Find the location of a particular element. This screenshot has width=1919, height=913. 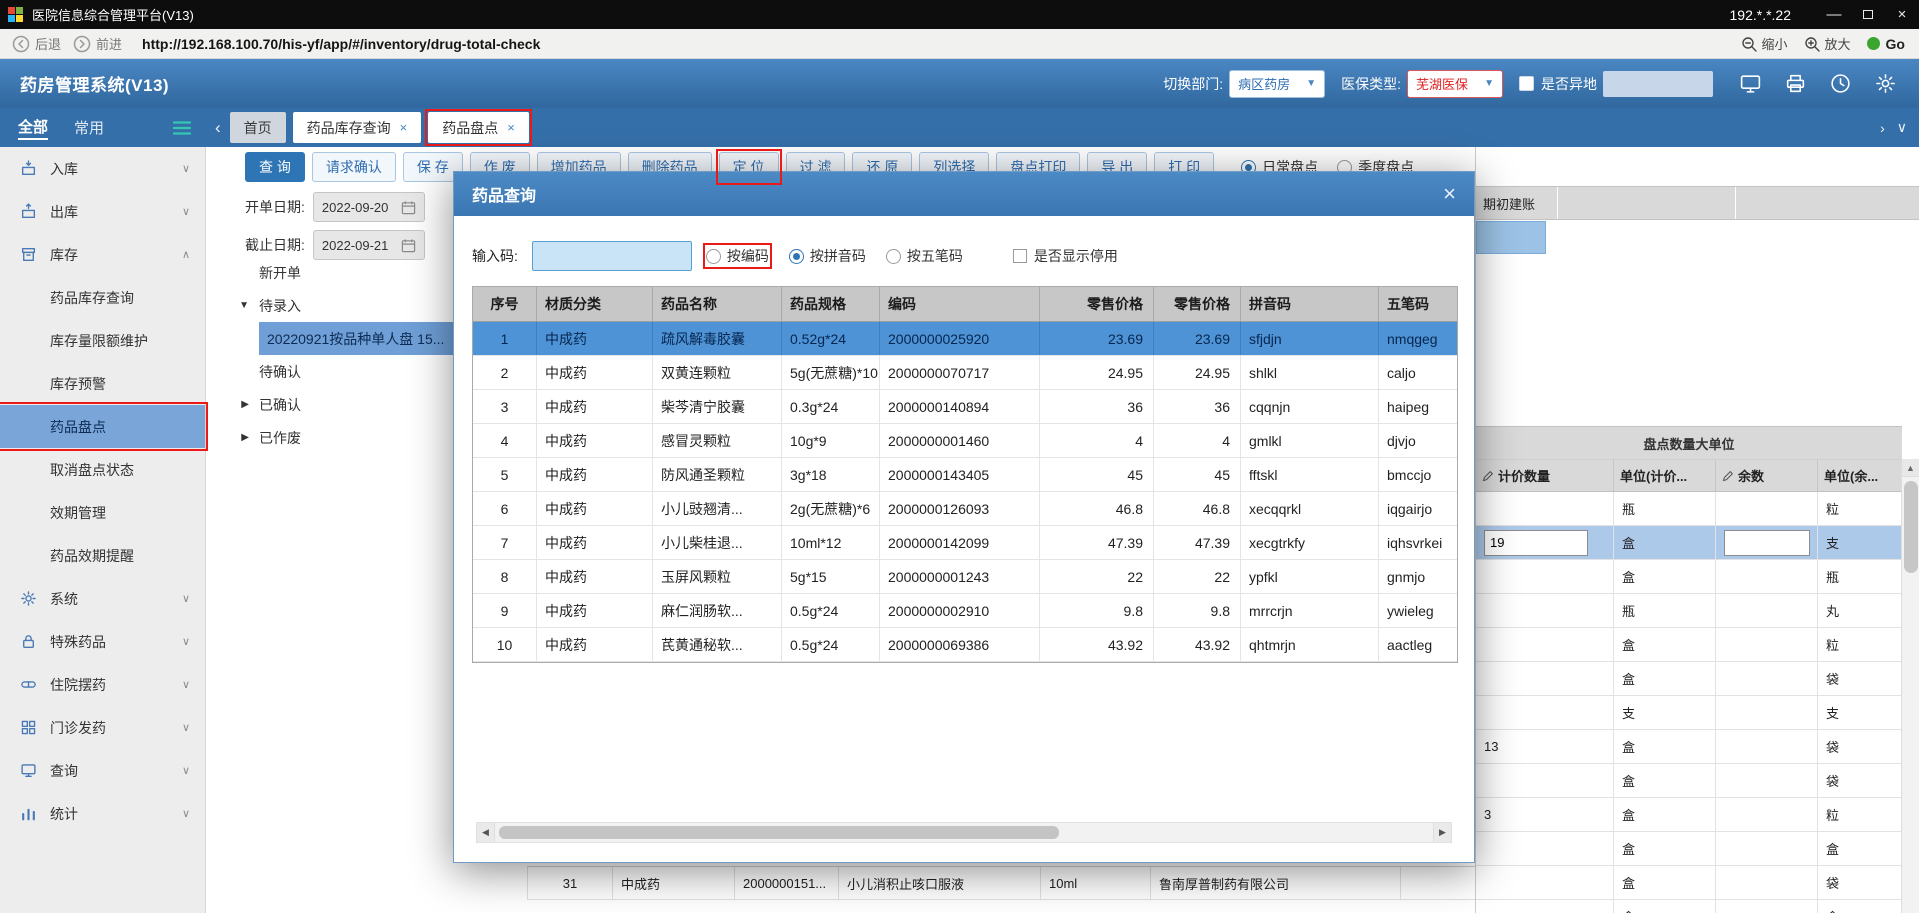

sidebar-item-inbound: 入库 ∨ is located at coordinates (102, 168).